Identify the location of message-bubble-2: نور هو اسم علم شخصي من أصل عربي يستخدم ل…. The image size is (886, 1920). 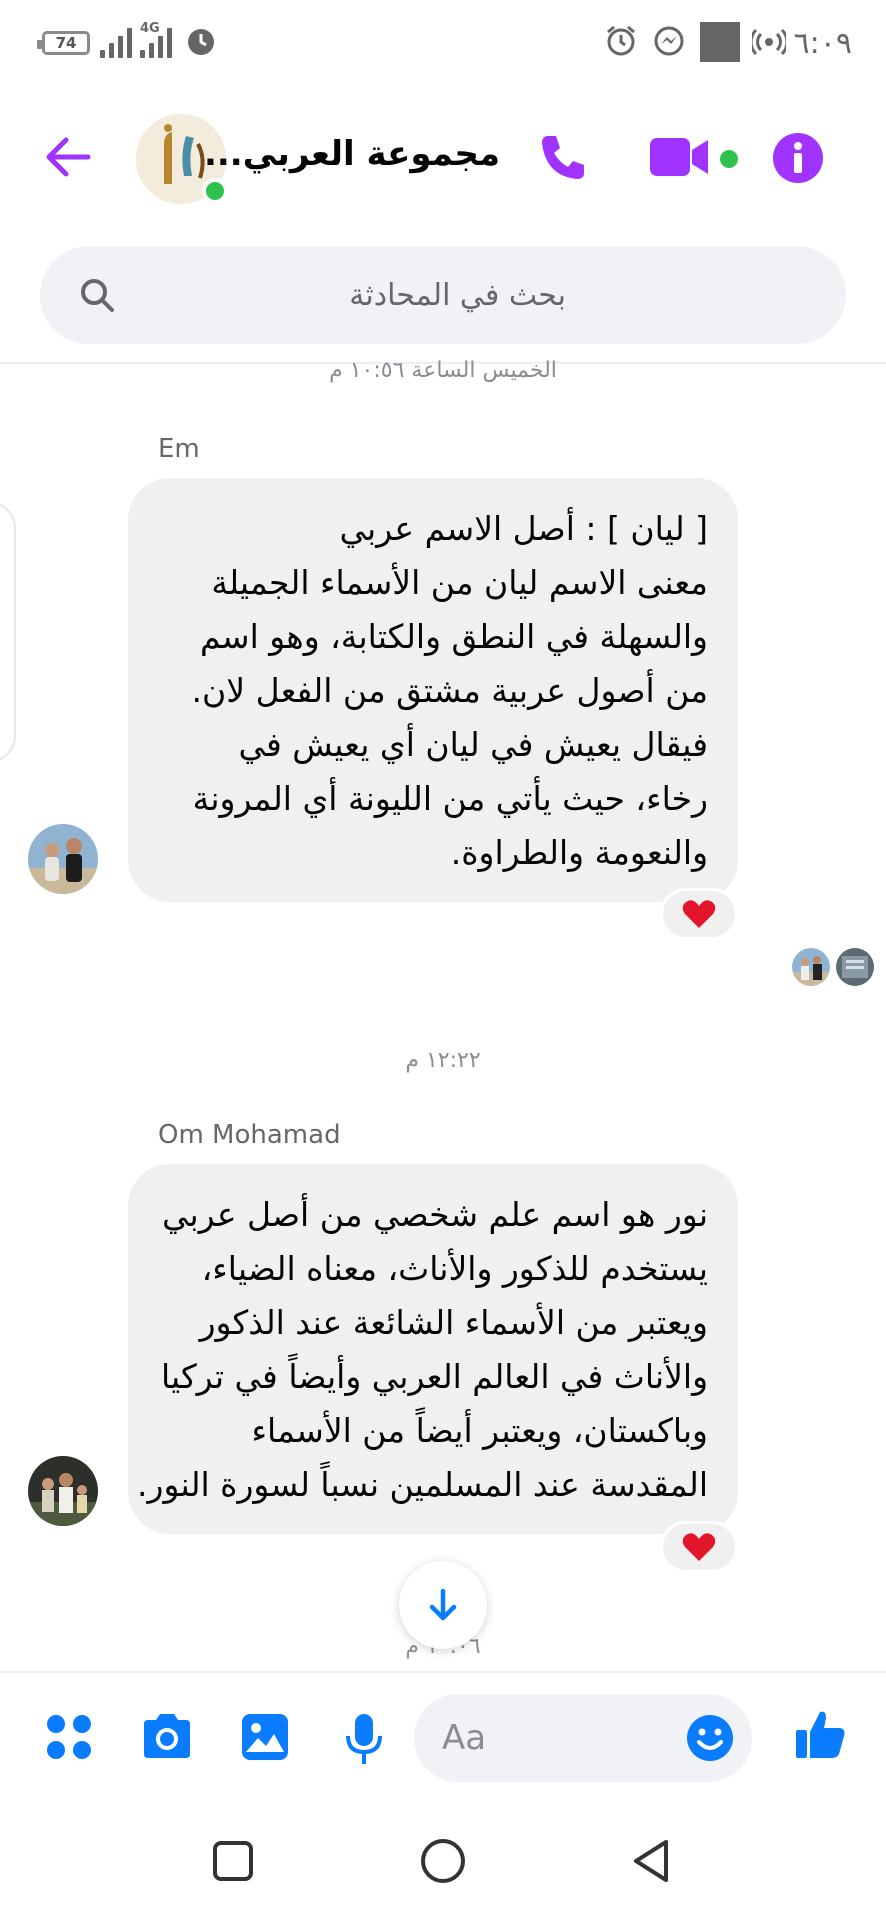
(433, 1349).